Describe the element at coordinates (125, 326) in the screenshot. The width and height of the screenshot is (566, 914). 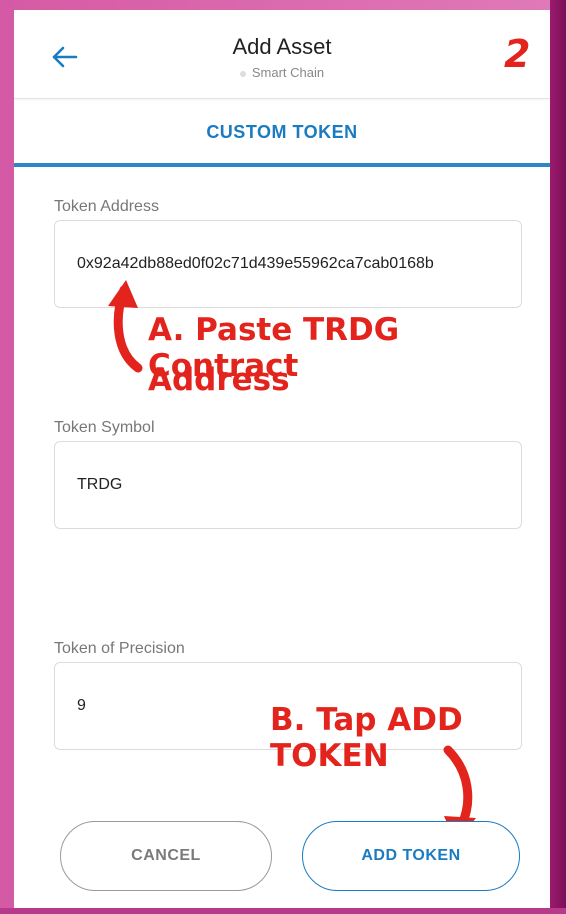
I see `curved-arrow-up-icon` at that location.